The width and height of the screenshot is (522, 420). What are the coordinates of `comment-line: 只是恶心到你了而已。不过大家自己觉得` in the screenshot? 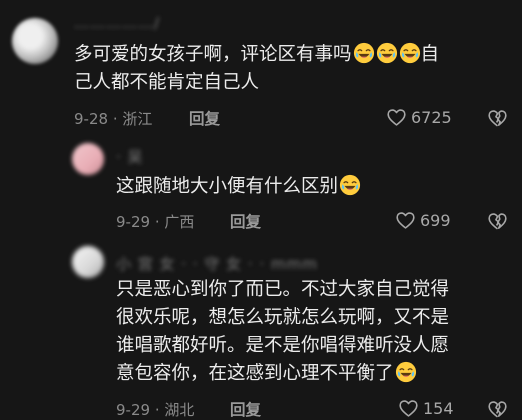 It's located at (283, 289).